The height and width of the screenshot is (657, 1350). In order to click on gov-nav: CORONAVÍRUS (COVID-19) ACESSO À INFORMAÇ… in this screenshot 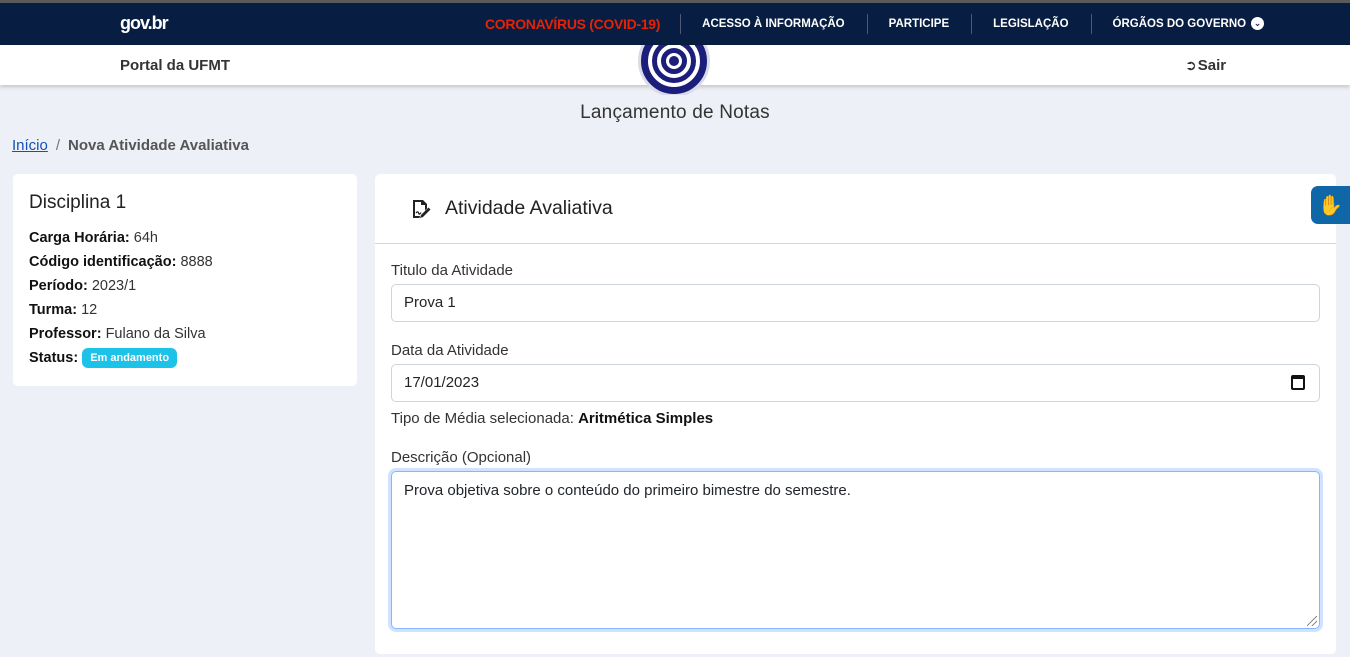, I will do `click(880, 24)`.